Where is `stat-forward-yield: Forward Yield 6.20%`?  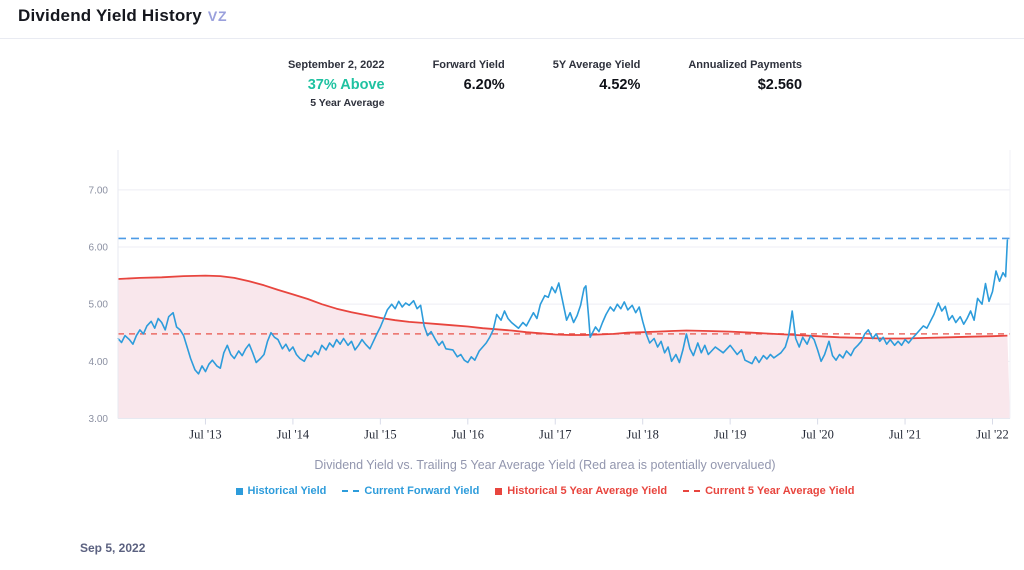 stat-forward-yield: Forward Yield 6.20% is located at coordinates (469, 84).